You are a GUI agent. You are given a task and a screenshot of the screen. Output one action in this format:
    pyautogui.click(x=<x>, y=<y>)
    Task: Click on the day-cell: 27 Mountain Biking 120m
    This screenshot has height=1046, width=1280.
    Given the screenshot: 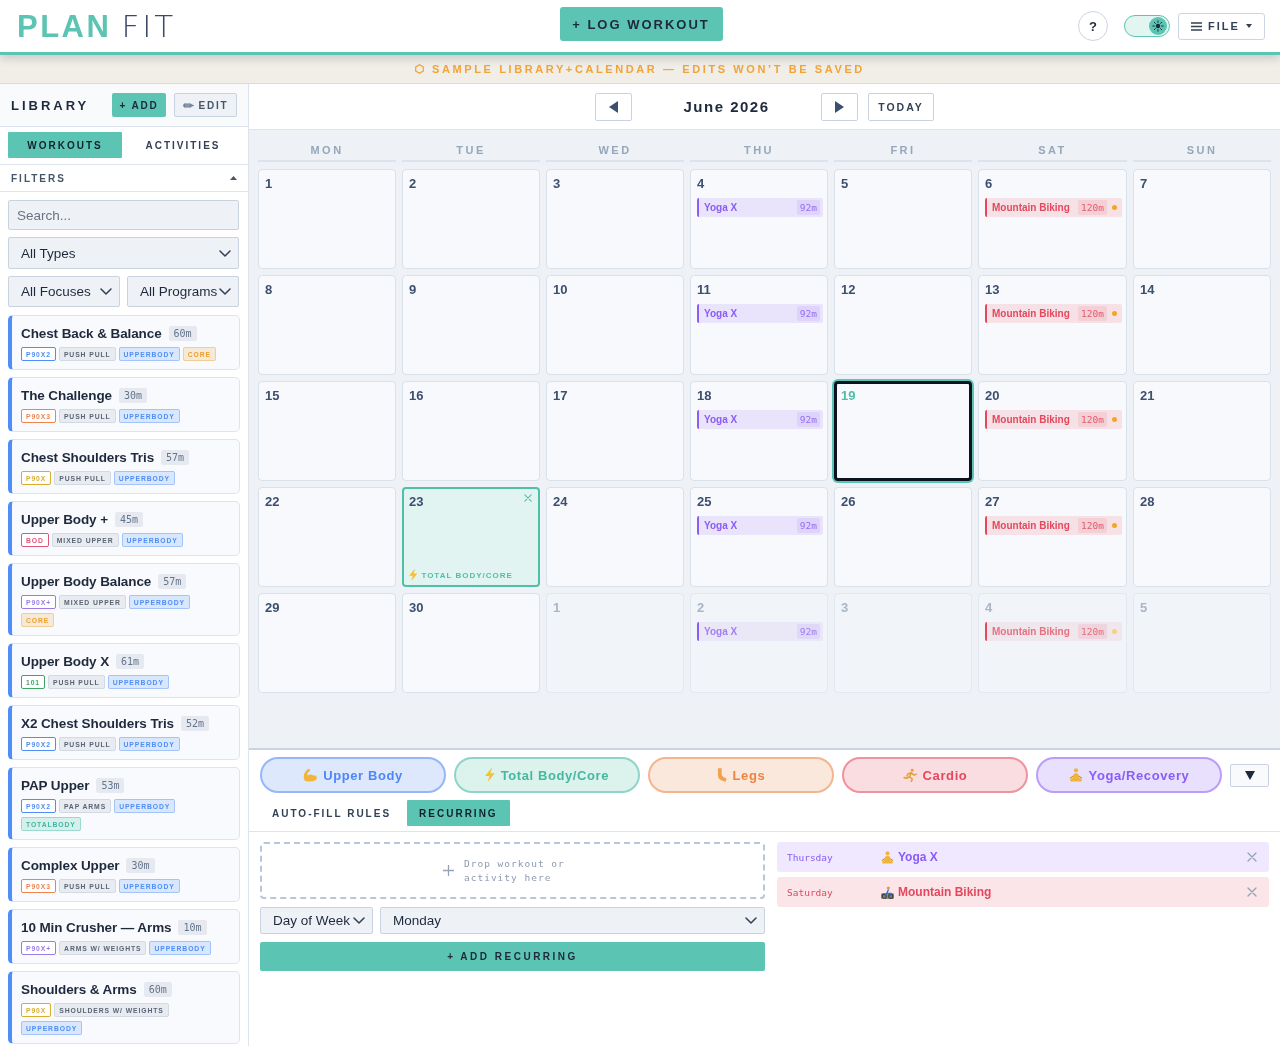 What is the action you would take?
    pyautogui.click(x=1052, y=537)
    